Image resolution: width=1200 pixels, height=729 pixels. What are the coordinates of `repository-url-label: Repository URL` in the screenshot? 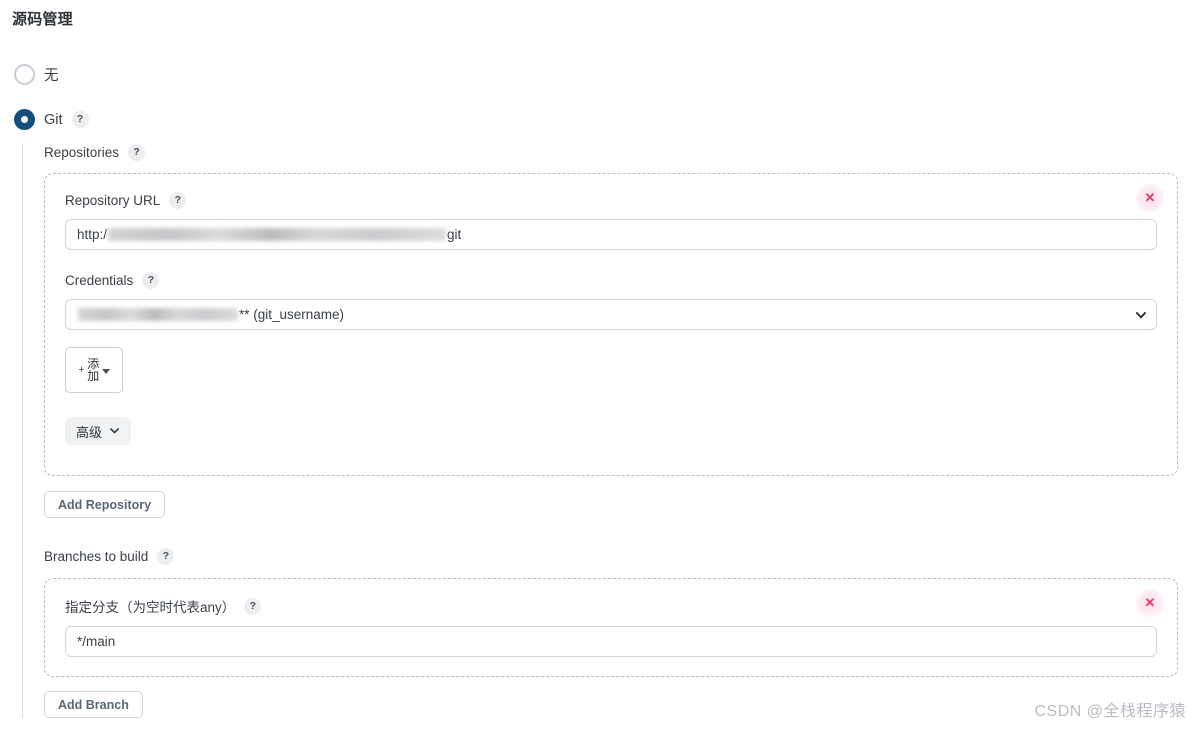 It's located at (113, 200).